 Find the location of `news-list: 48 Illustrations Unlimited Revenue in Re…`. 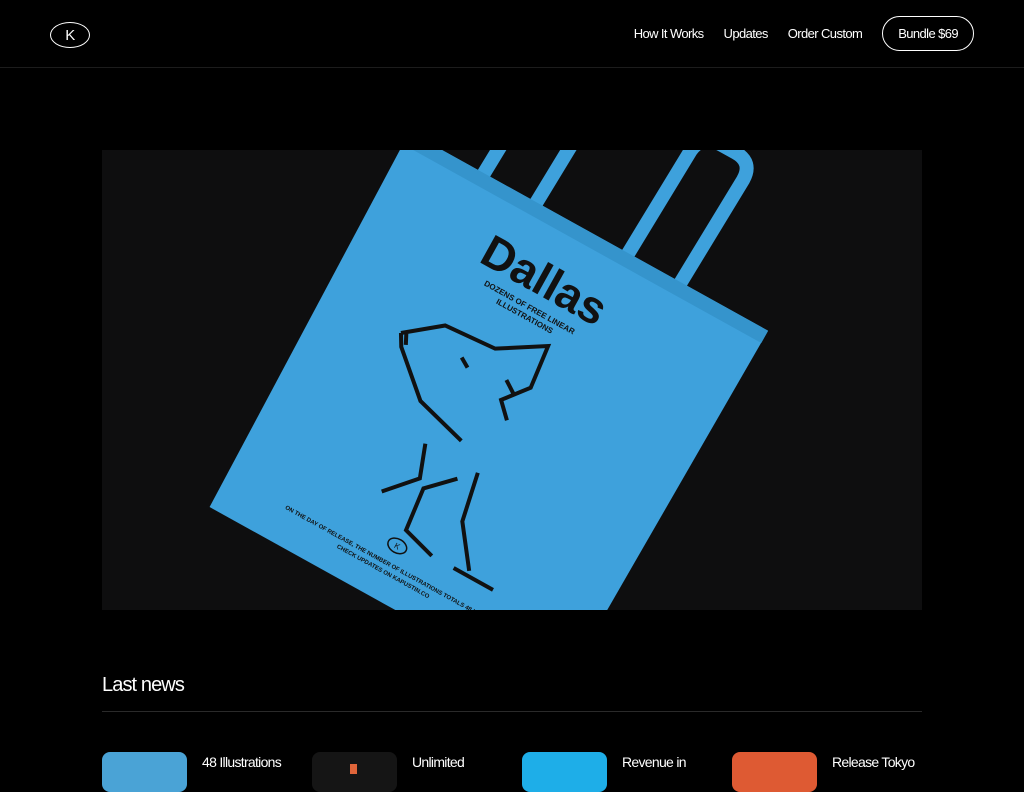

news-list: 48 Illustrations Unlimited Revenue in Re… is located at coordinates (512, 772).